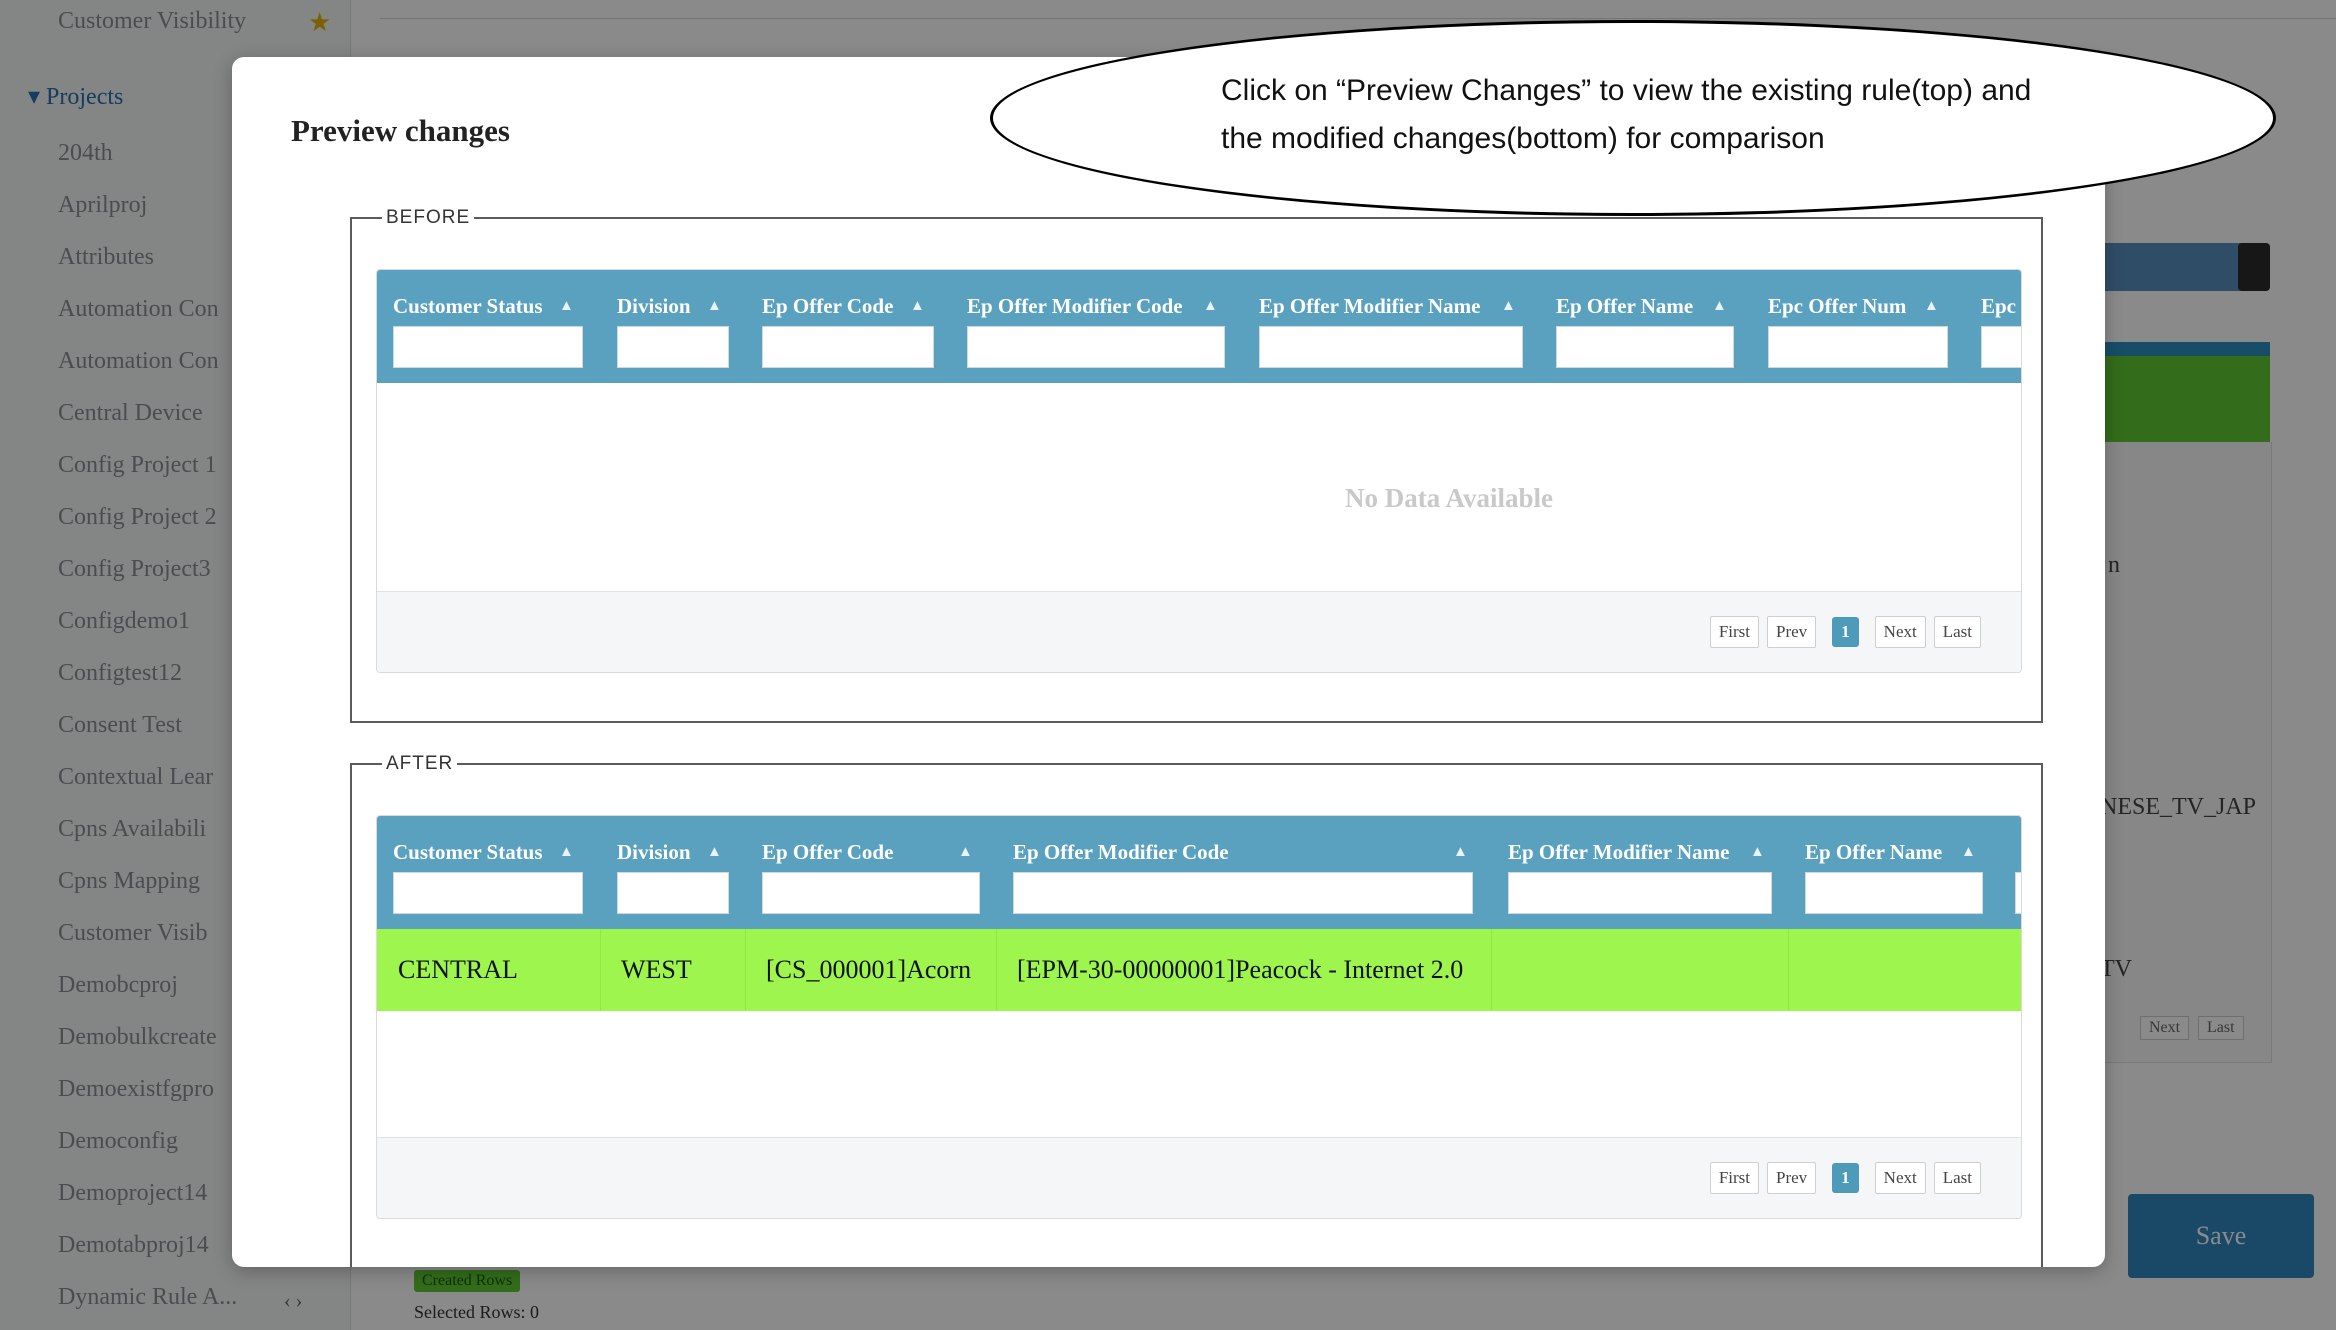 The image size is (2336, 1330). Describe the element at coordinates (1199, 487) in the screenshot. I see `before-grid-body: No Data Available` at that location.